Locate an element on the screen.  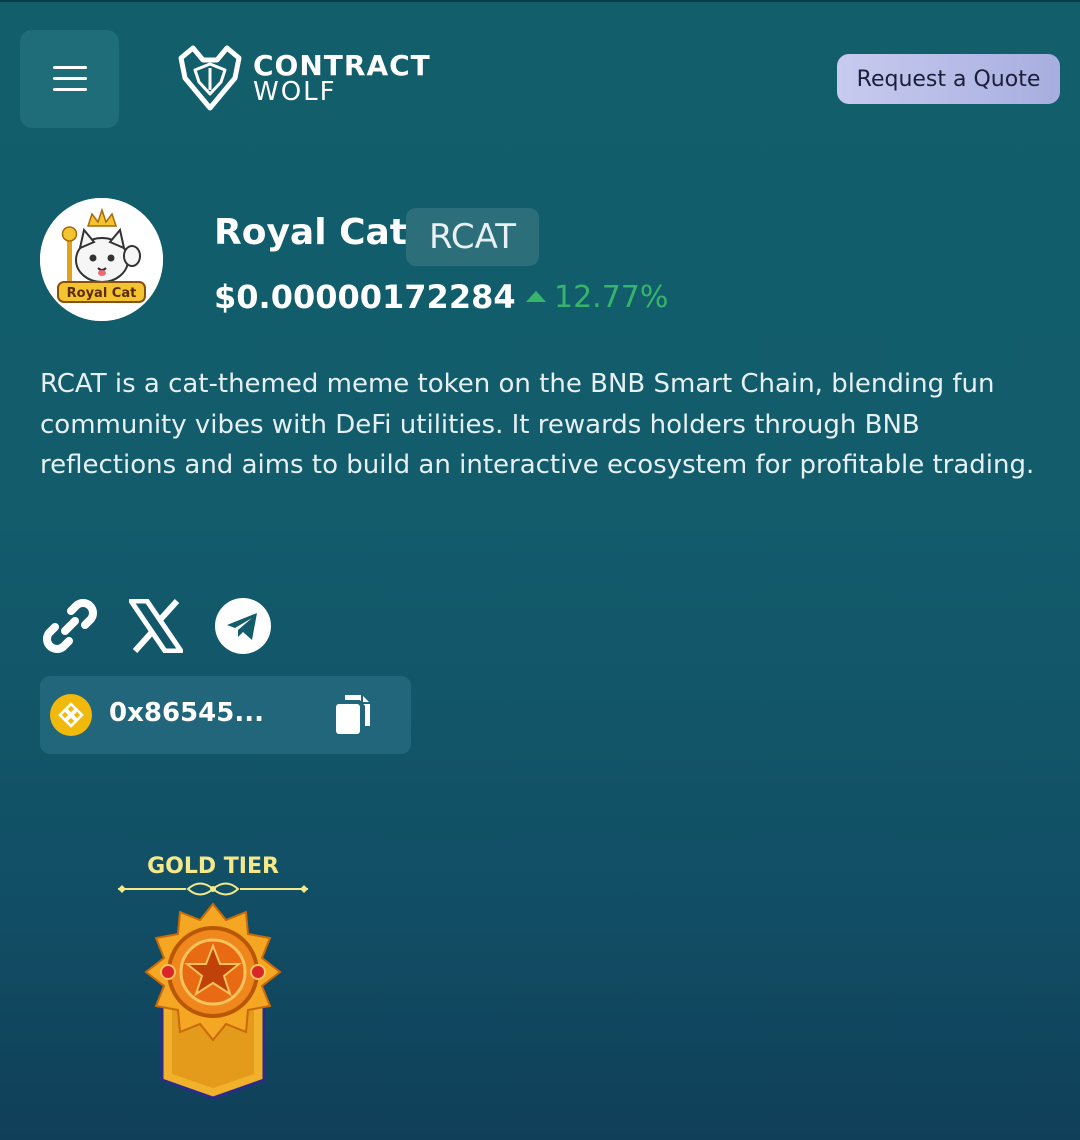
avatar-label: Royal Cat is located at coordinates (102, 293).